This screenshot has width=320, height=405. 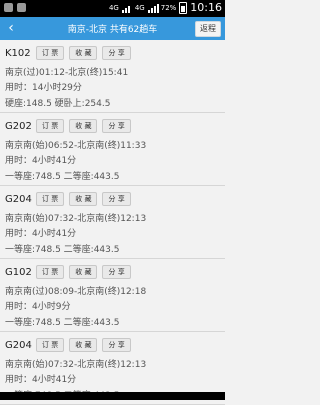 I want to click on route-text: 南京南(始)06:52-北京南(终)11:33, so click(x=76, y=146).